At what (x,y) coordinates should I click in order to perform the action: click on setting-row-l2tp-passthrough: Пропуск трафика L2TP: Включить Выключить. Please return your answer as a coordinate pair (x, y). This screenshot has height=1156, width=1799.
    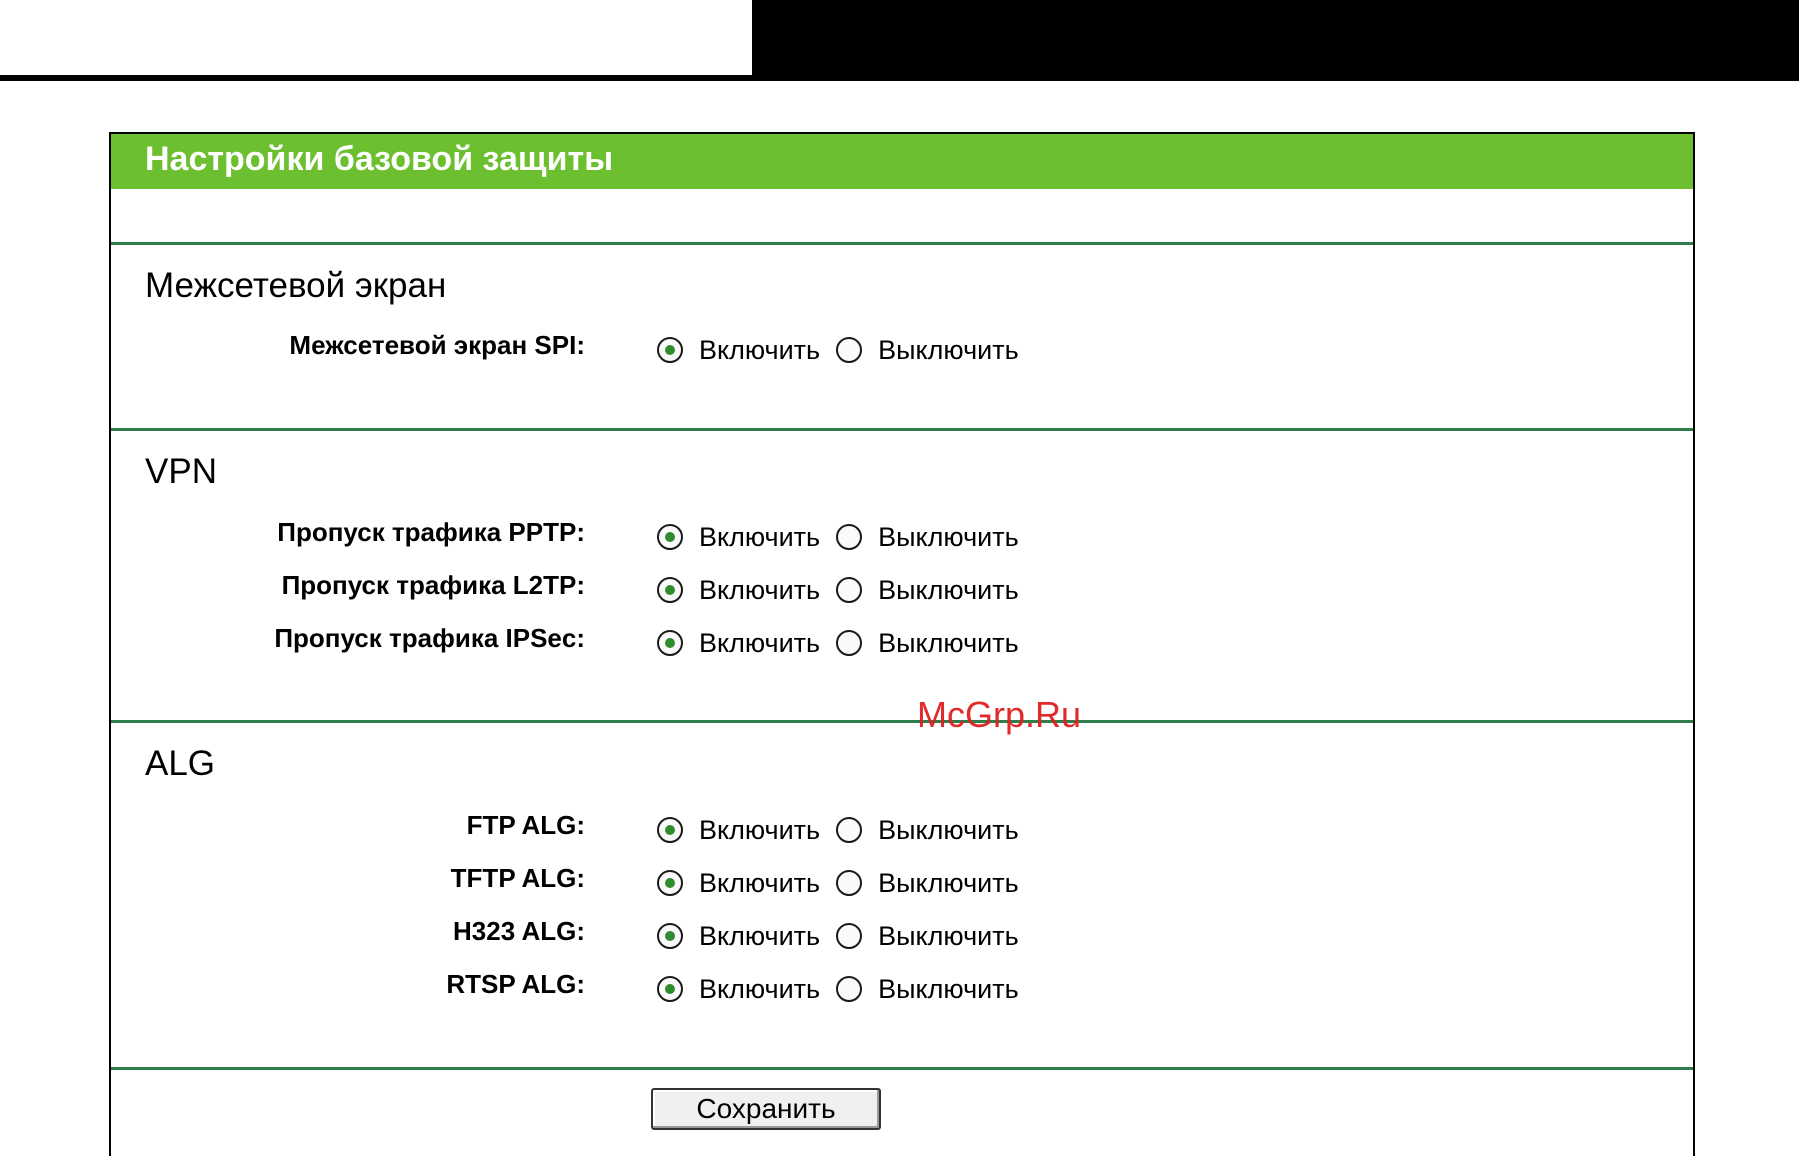
    Looking at the image, I should click on (902, 590).